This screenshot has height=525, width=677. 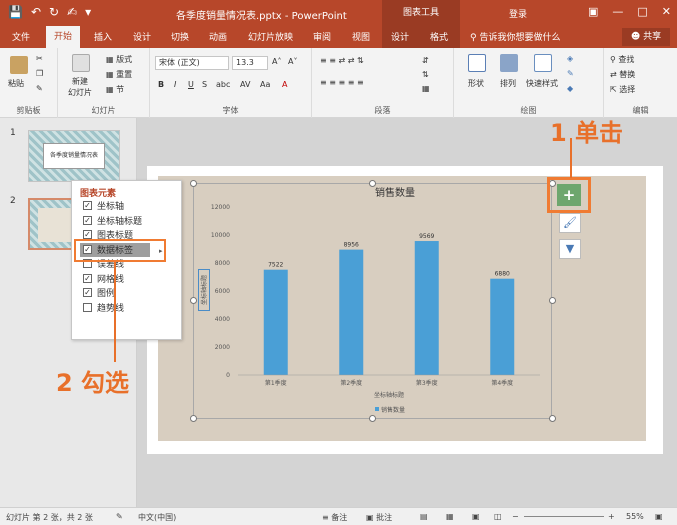 I want to click on data-label: 7522, so click(x=275, y=265).